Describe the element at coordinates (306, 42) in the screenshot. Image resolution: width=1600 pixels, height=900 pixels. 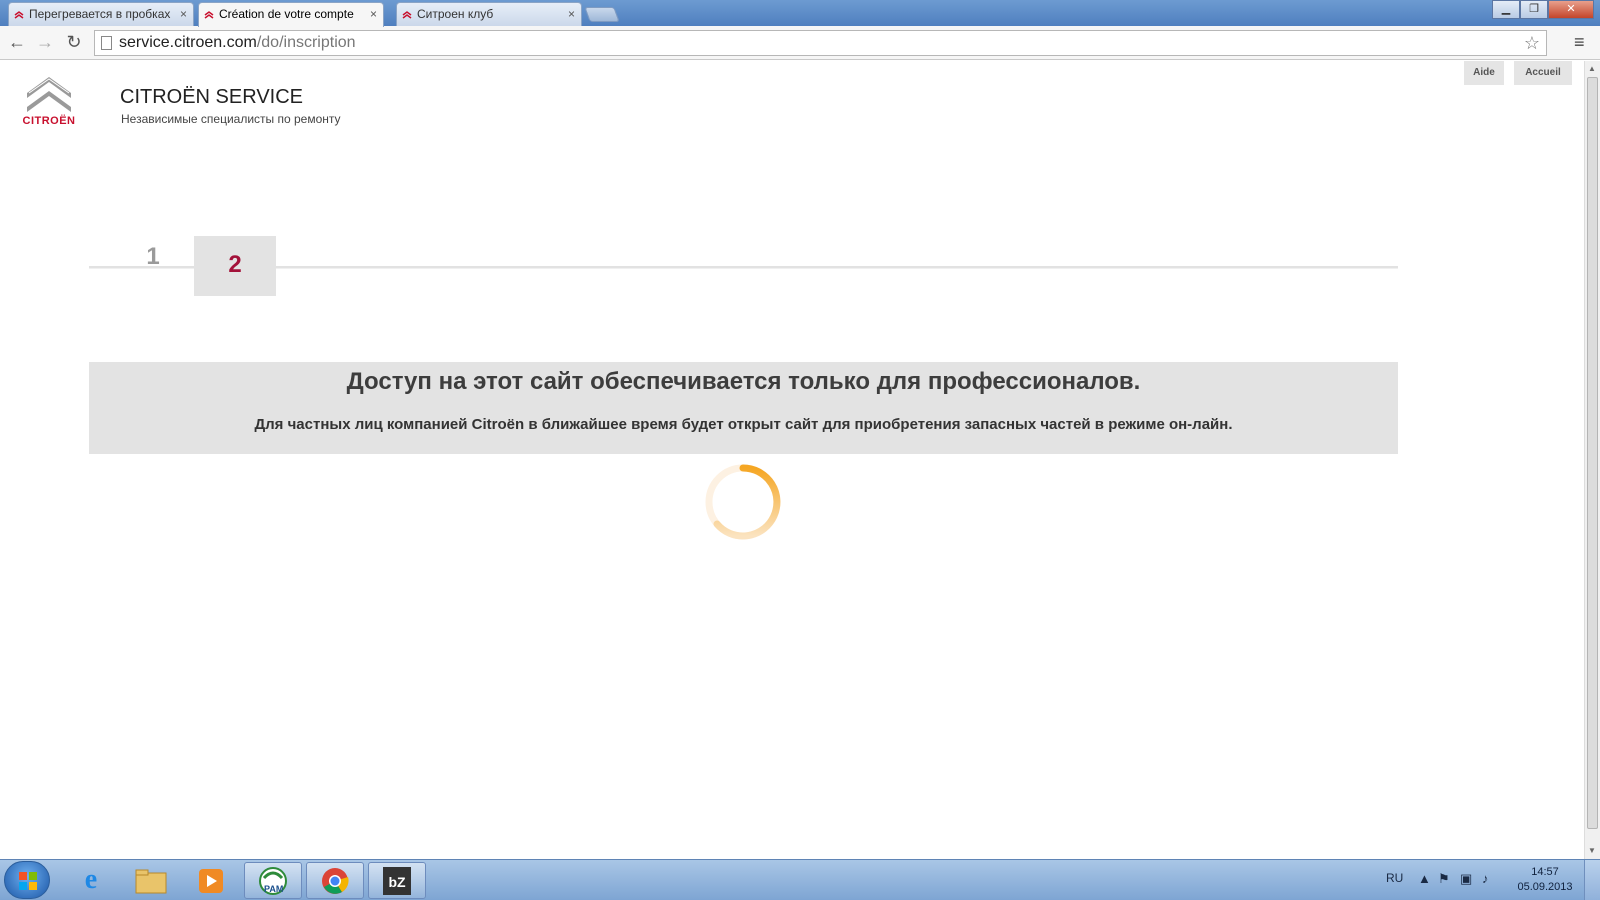
I see `url-path: /do/inscription` at that location.